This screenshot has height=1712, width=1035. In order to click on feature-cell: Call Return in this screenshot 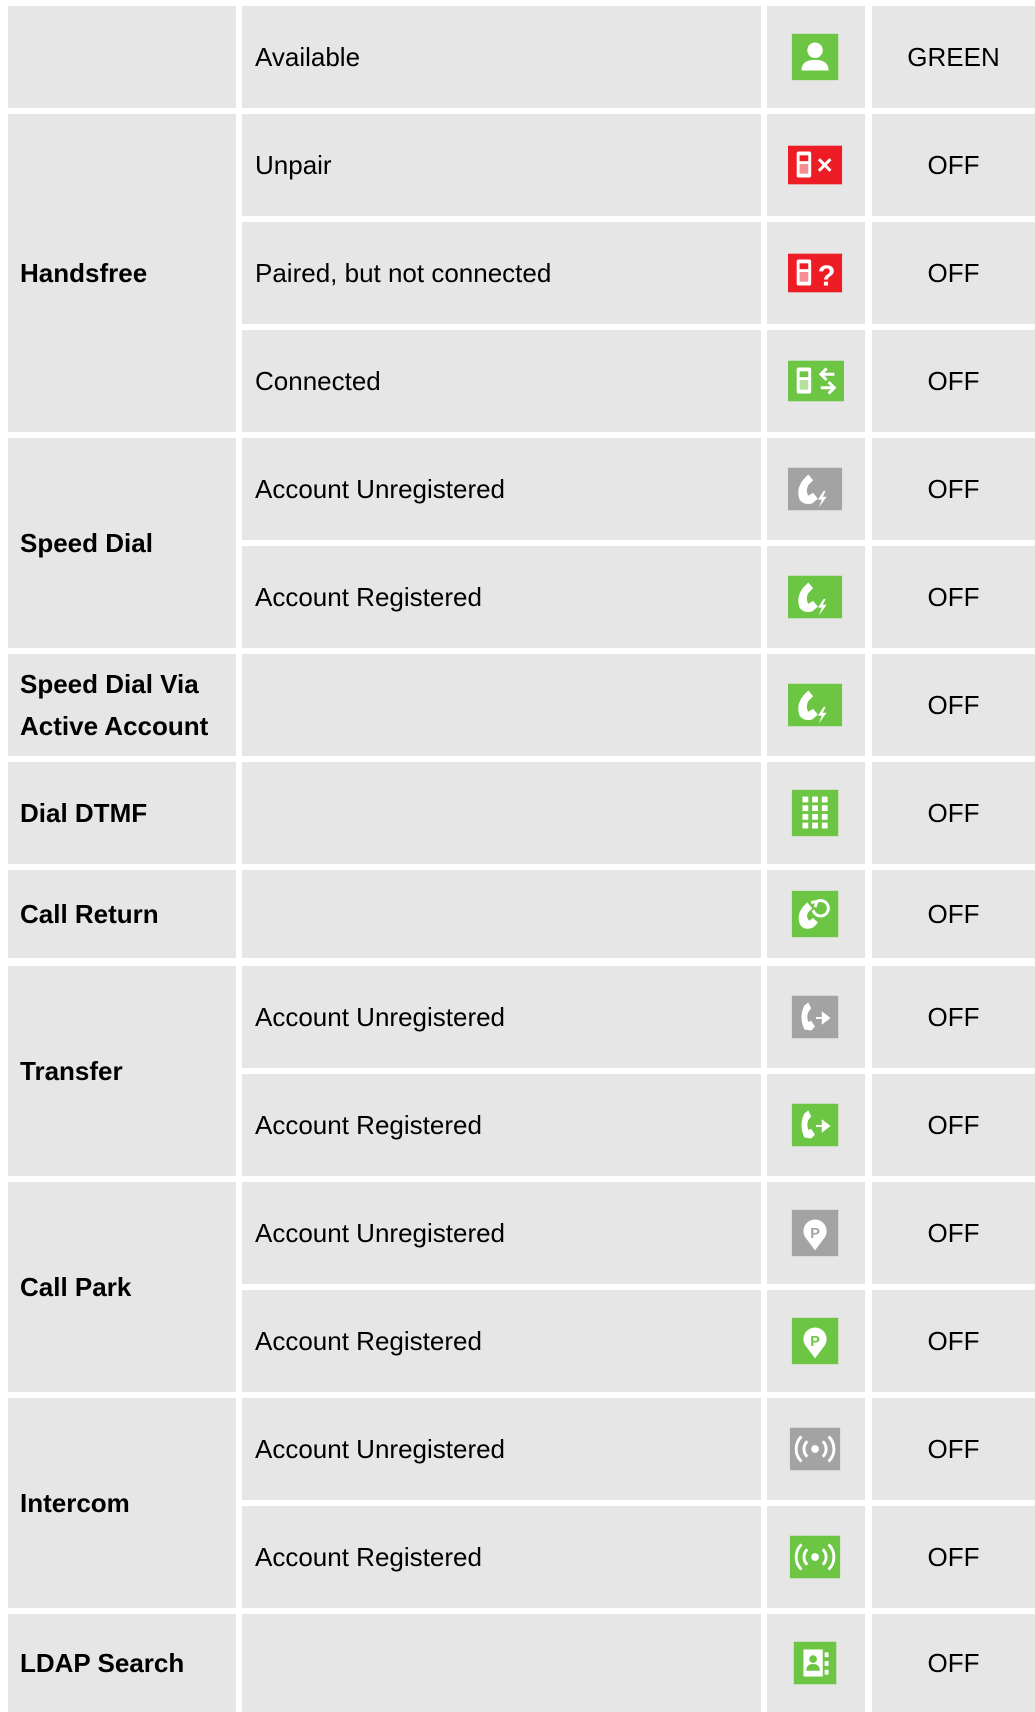, I will do `click(122, 914)`.